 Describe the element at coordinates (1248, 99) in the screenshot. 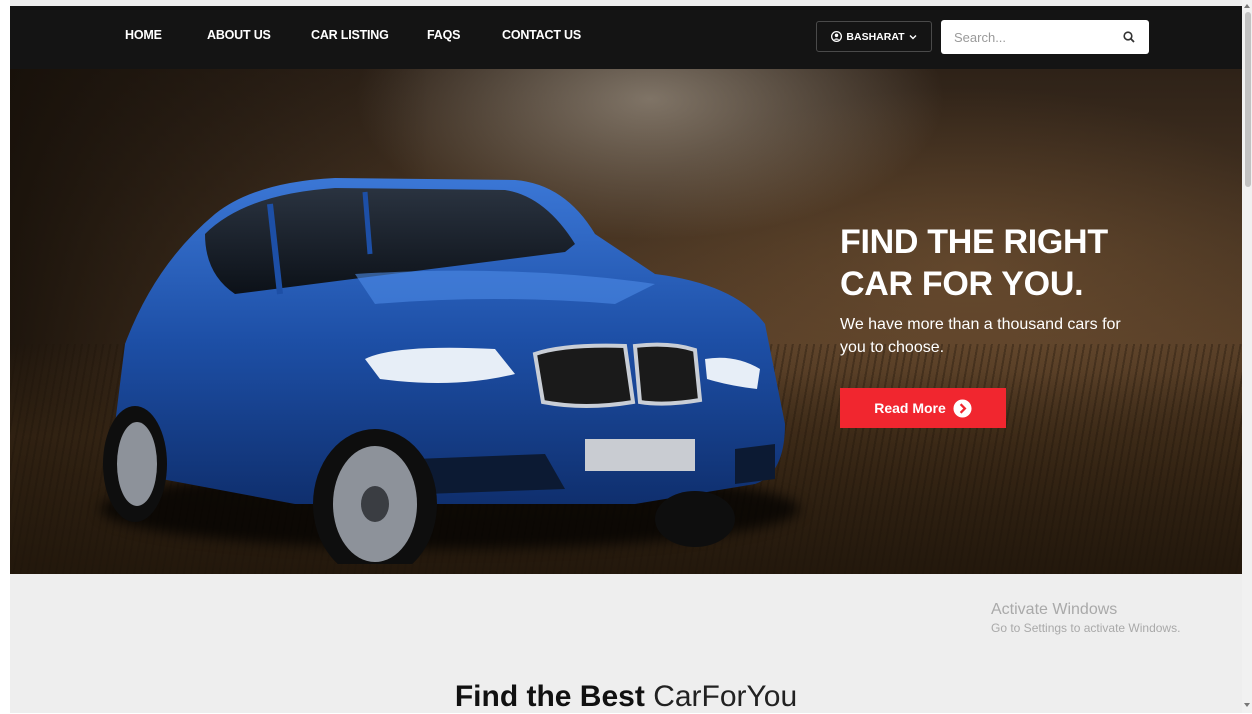

I see `scrollbar-thumb` at that location.